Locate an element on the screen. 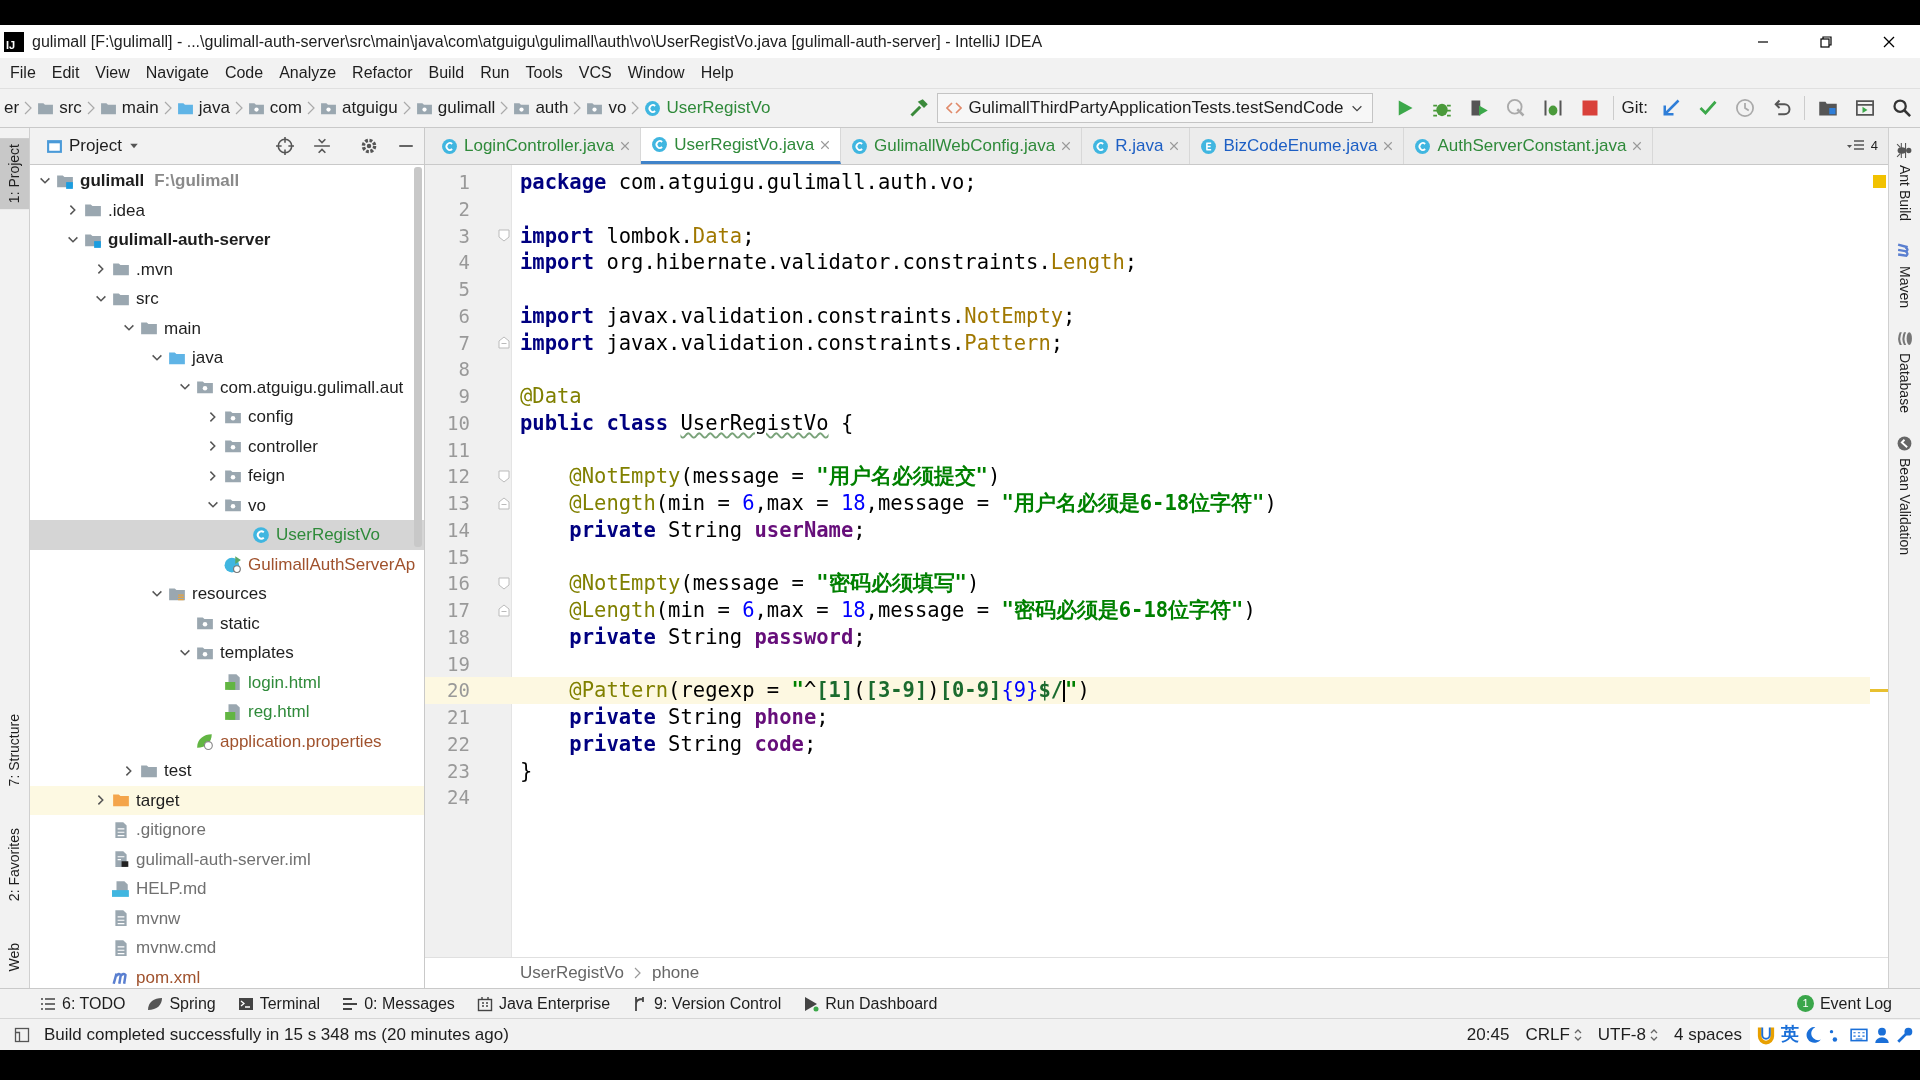 The height and width of the screenshot is (1080, 1920). editor-tab: UserRegistVo.java is located at coordinates (741, 146).